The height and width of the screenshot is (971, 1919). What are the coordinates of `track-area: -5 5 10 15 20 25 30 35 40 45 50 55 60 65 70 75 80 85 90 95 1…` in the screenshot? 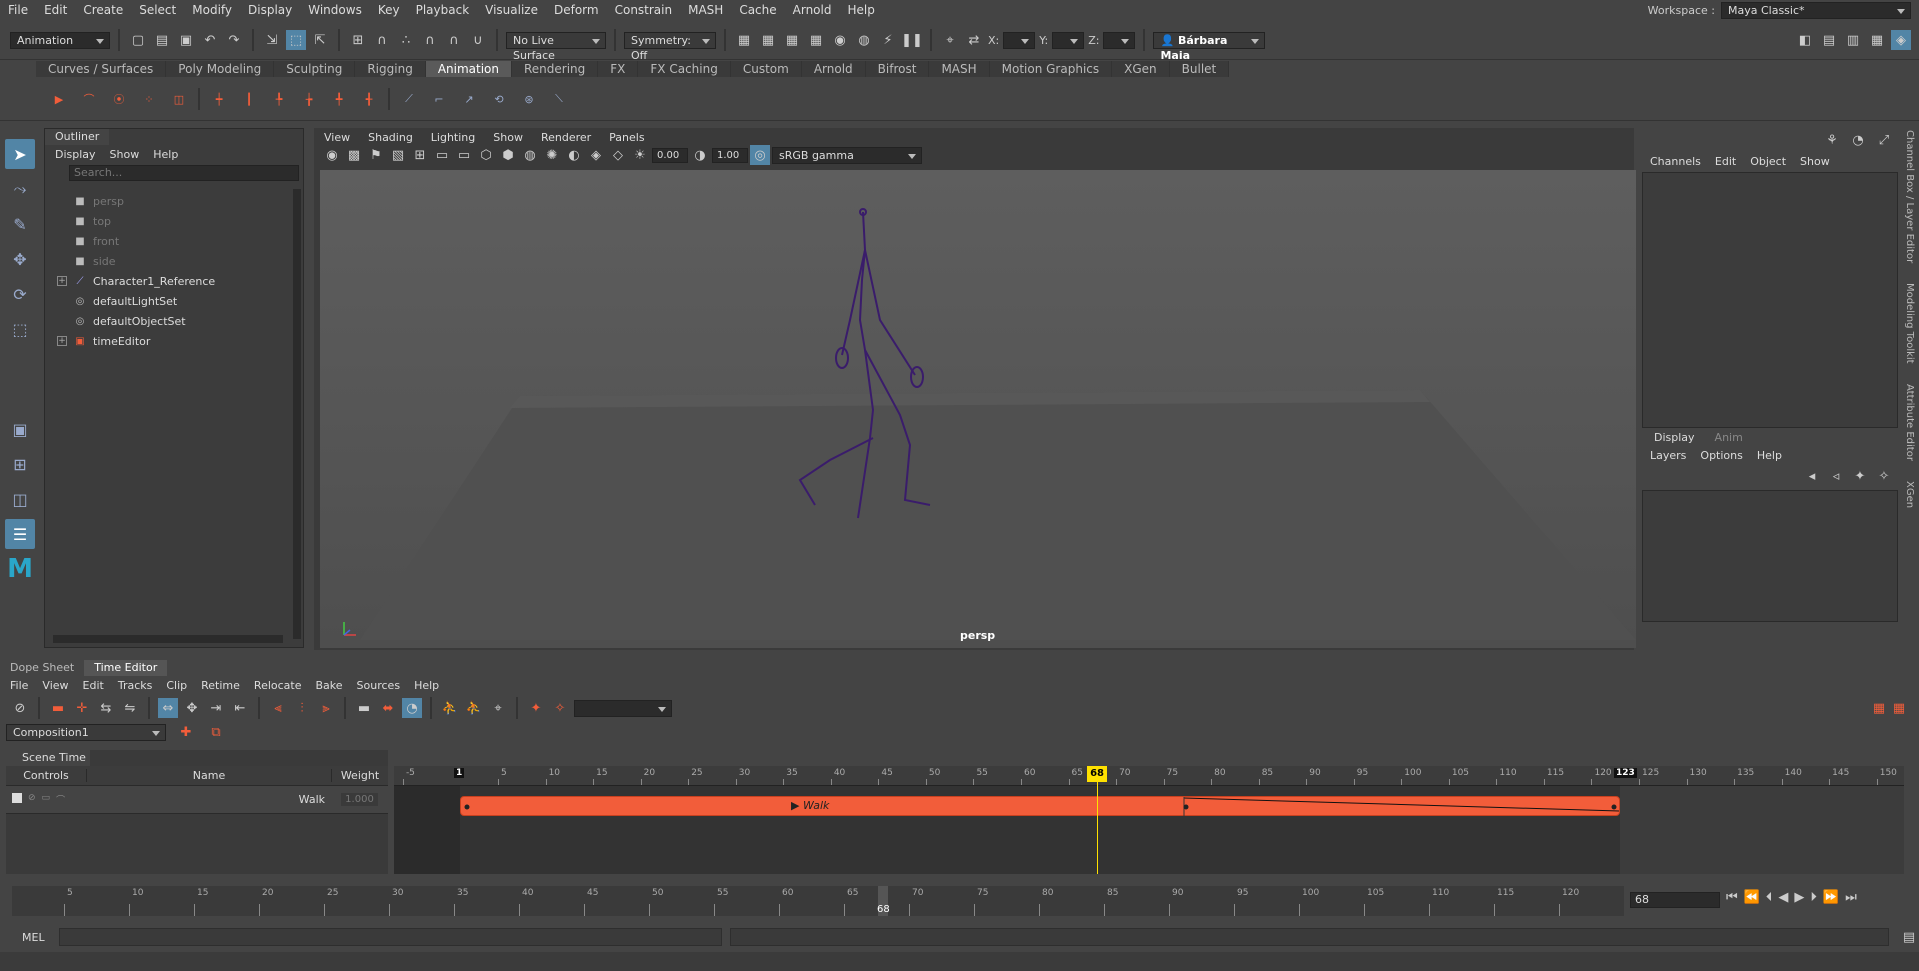 It's located at (1149, 820).